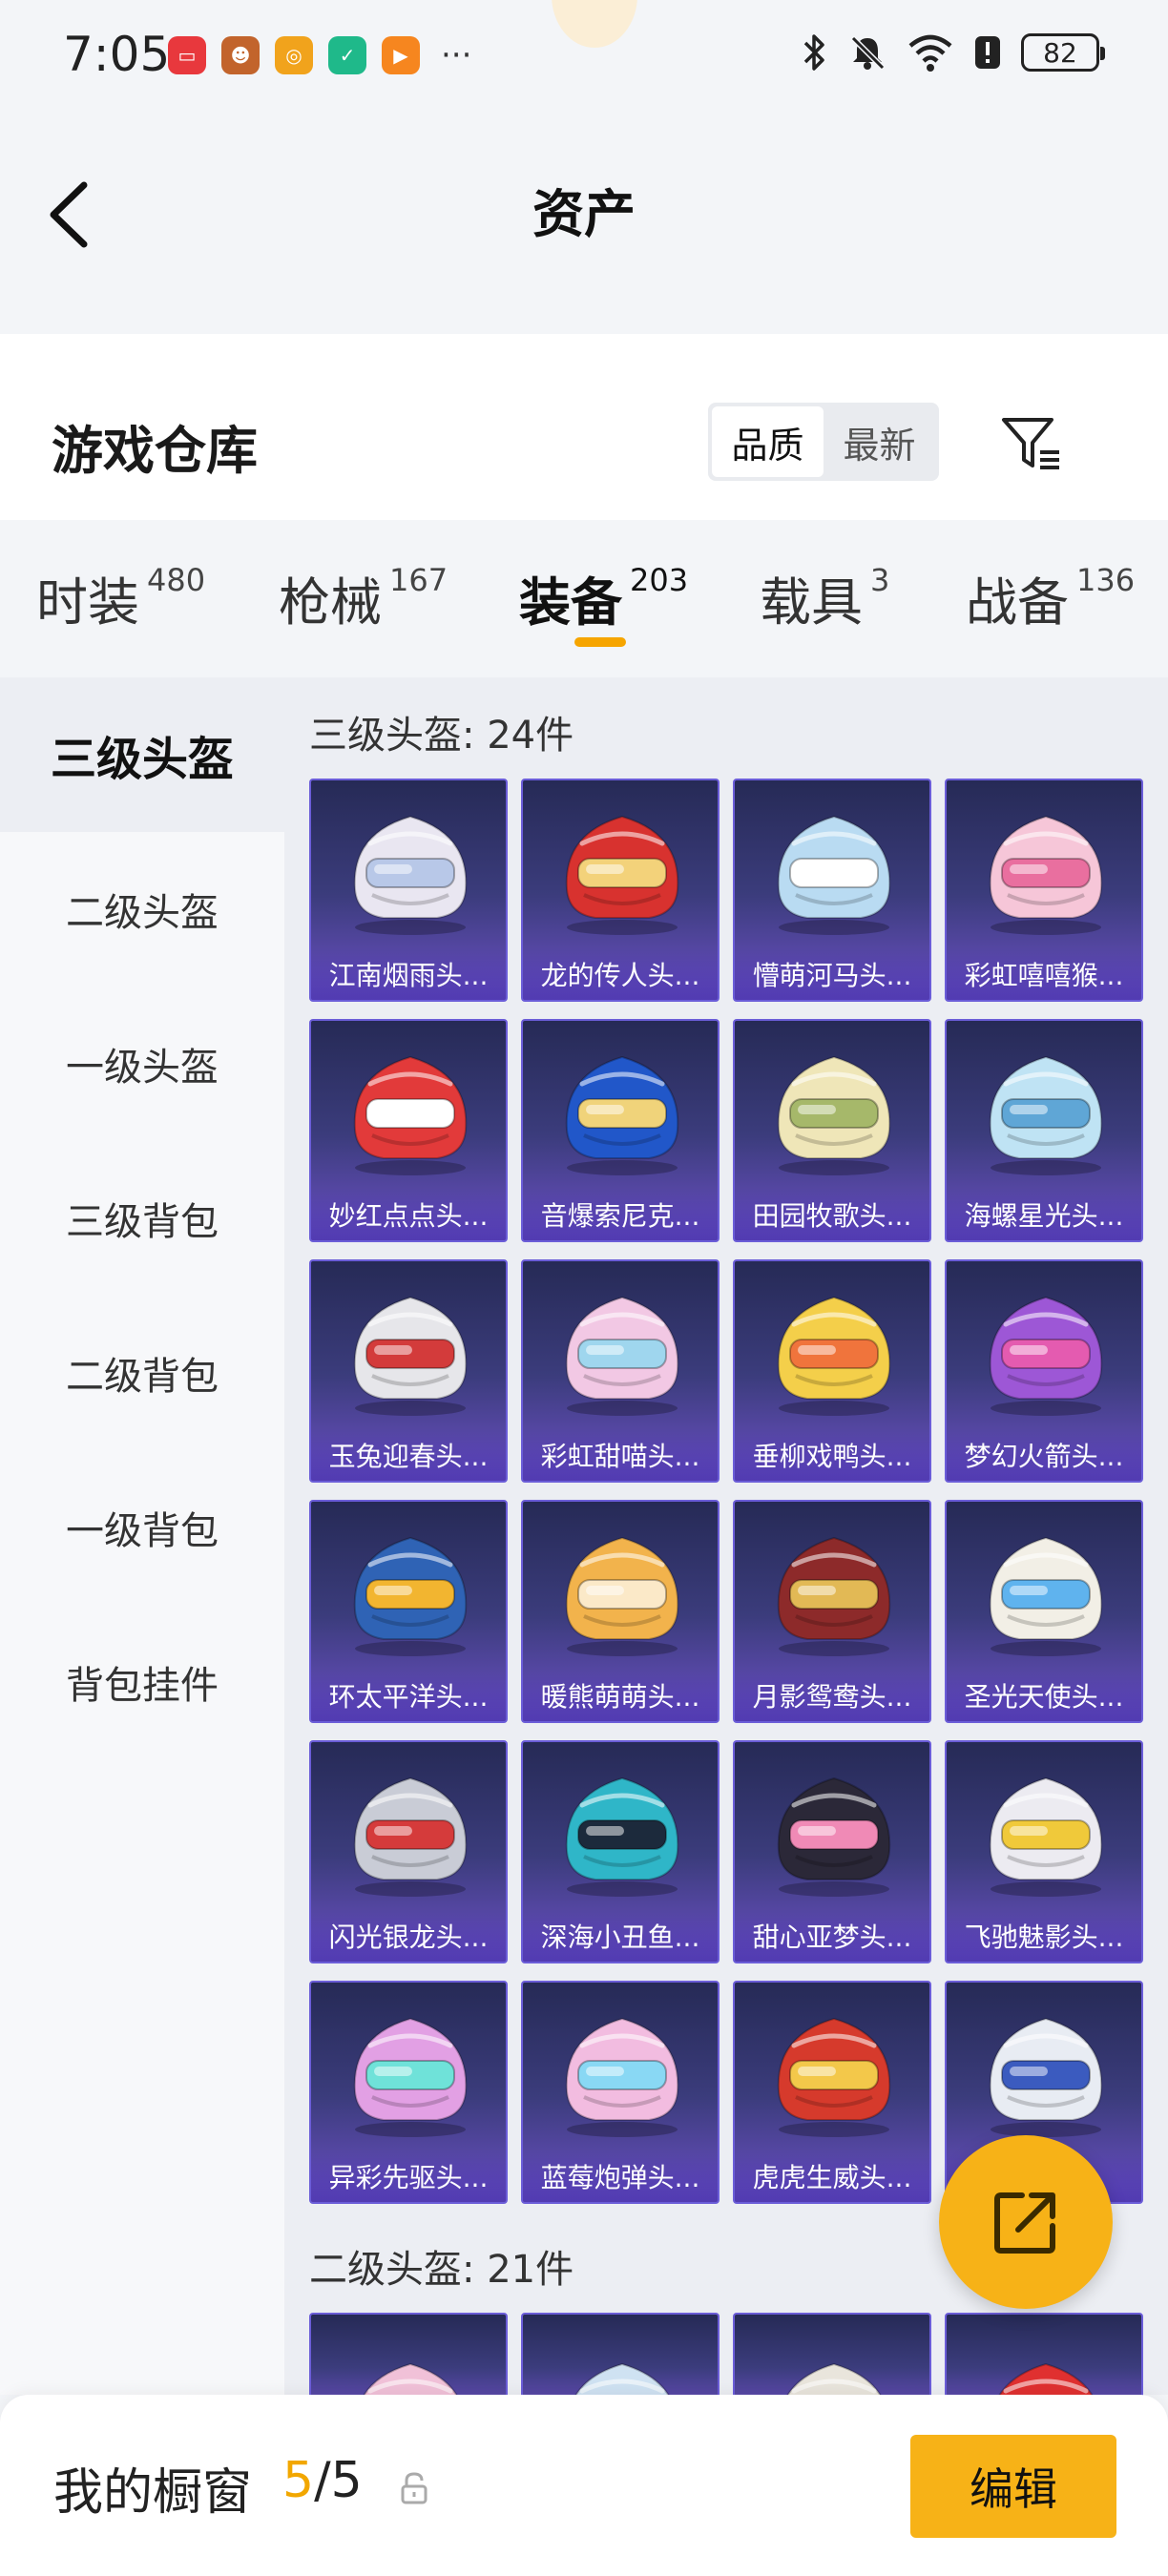  What do you see at coordinates (953, 52) in the screenshot?
I see `status-indicators: 82` at bounding box center [953, 52].